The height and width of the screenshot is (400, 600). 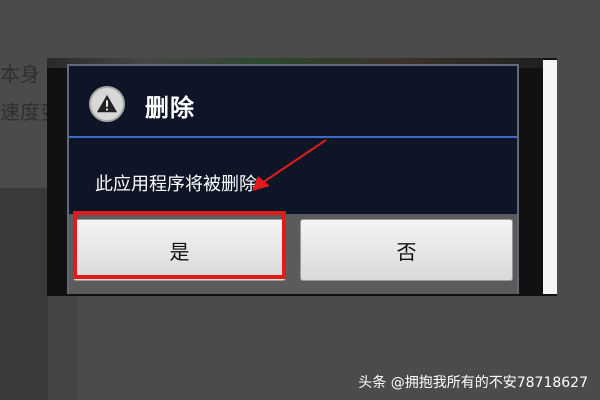 I want to click on confirm-button: 是, so click(x=179, y=250).